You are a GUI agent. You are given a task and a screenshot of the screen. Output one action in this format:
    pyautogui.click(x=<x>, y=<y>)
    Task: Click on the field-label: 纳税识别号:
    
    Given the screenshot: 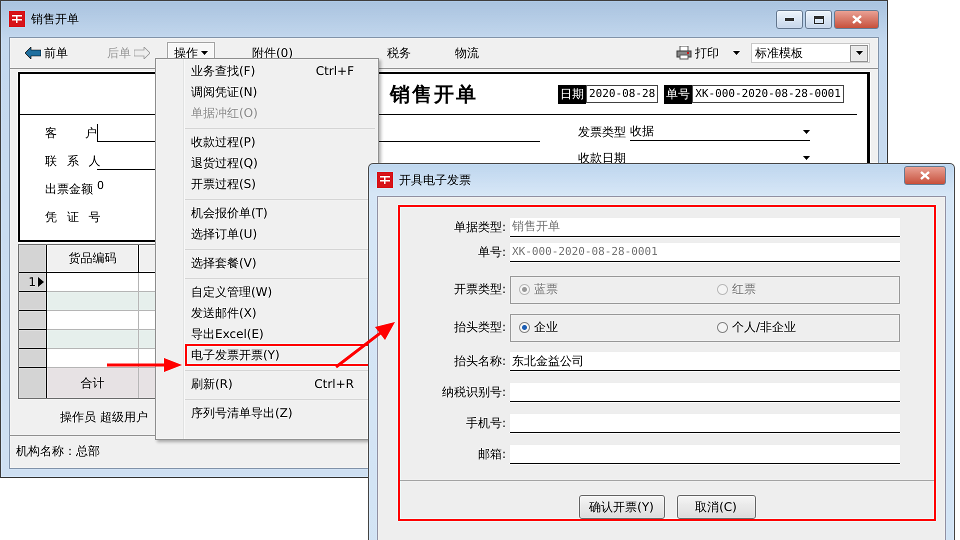 What is the action you would take?
    pyautogui.click(x=473, y=393)
    